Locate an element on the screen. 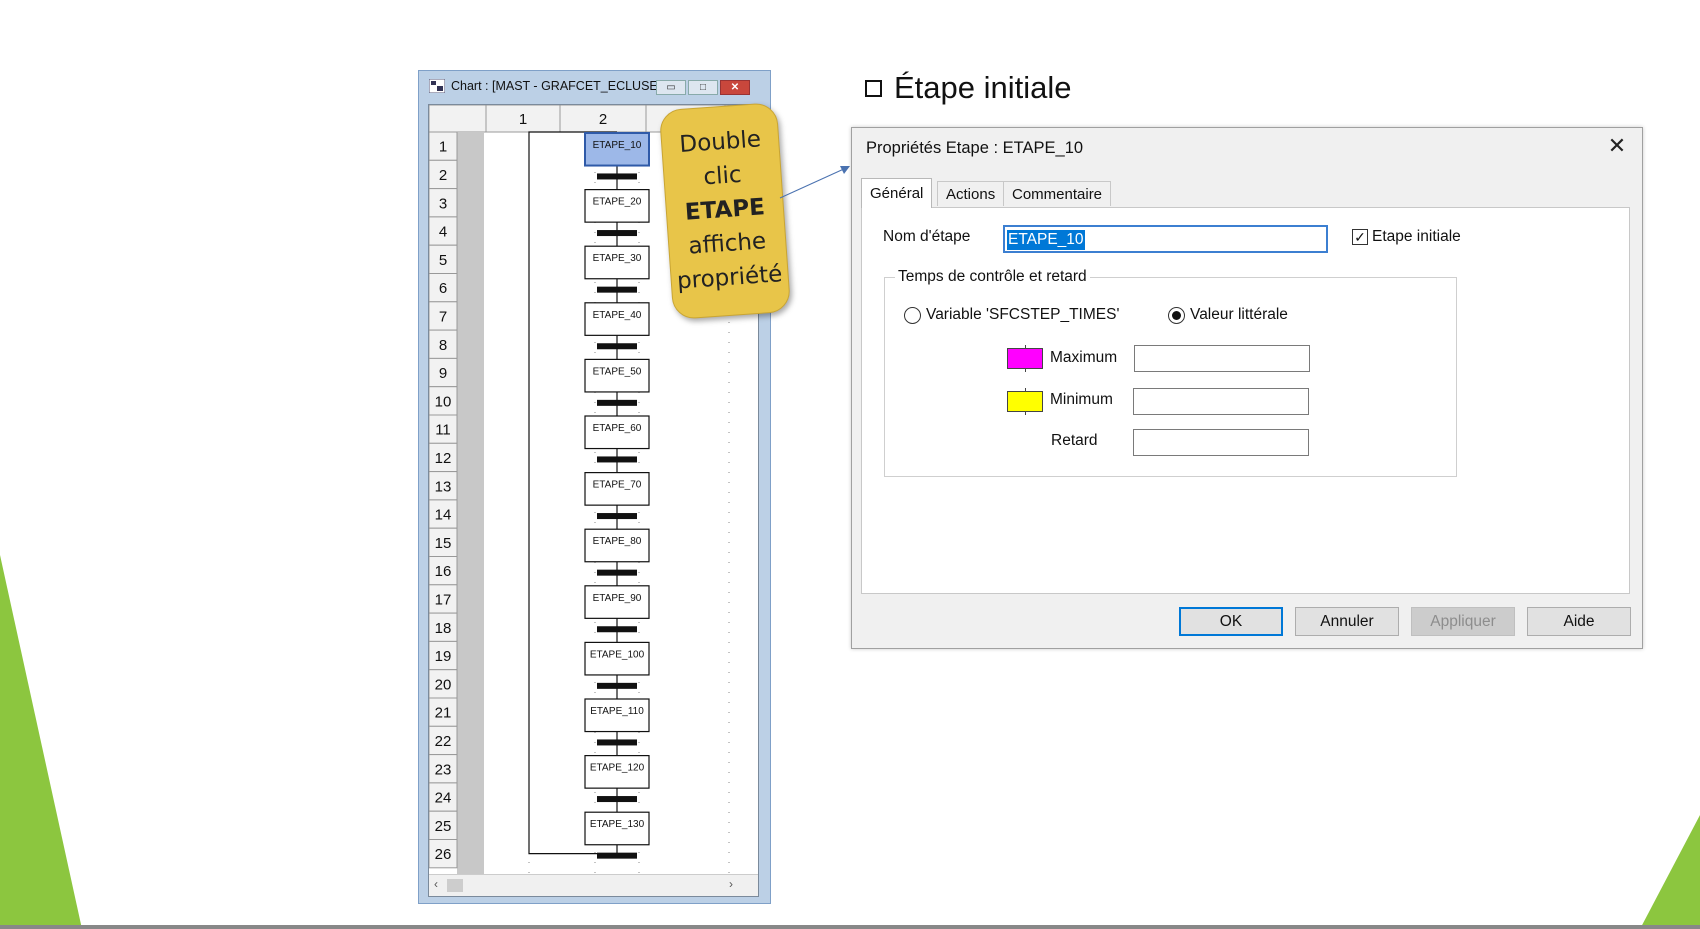 This screenshot has width=1700, height=929. step-label: ETAPE_110 is located at coordinates (617, 711).